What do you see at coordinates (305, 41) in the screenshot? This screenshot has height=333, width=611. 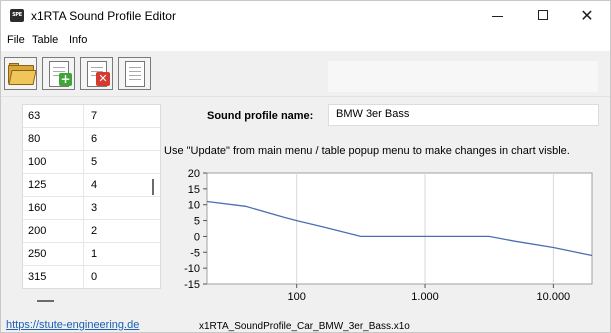 I see `menu-bar: File Table Info` at bounding box center [305, 41].